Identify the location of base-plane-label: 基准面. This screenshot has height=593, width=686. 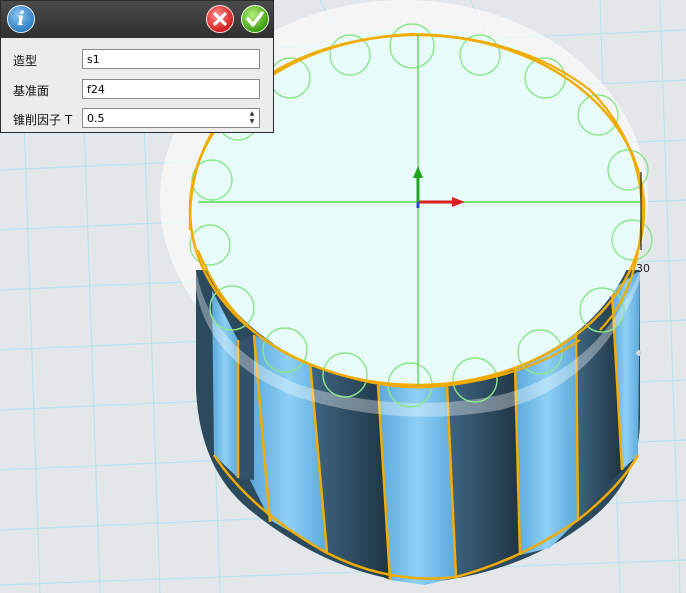
(31, 91).